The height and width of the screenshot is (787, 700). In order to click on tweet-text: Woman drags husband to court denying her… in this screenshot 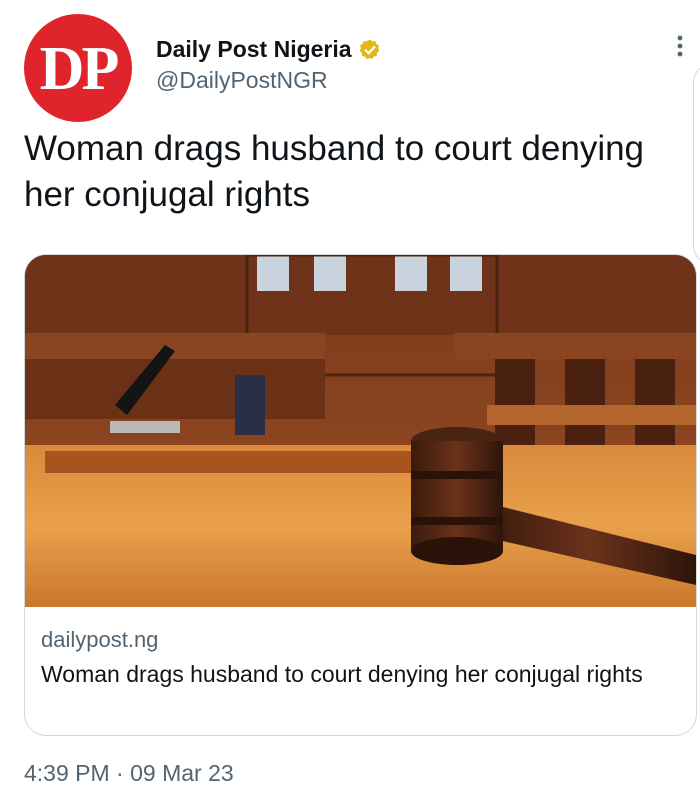, I will do `click(334, 171)`.